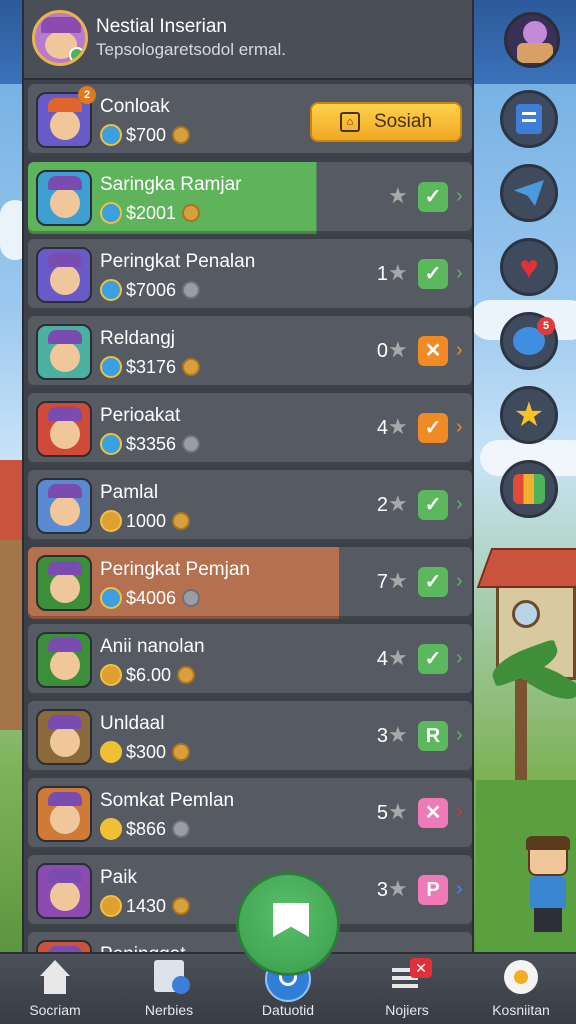  What do you see at coordinates (250, 275) in the screenshot?
I see `leaderboard-row: Peringkat Penalan $7006 1 ★ ✓ ›` at bounding box center [250, 275].